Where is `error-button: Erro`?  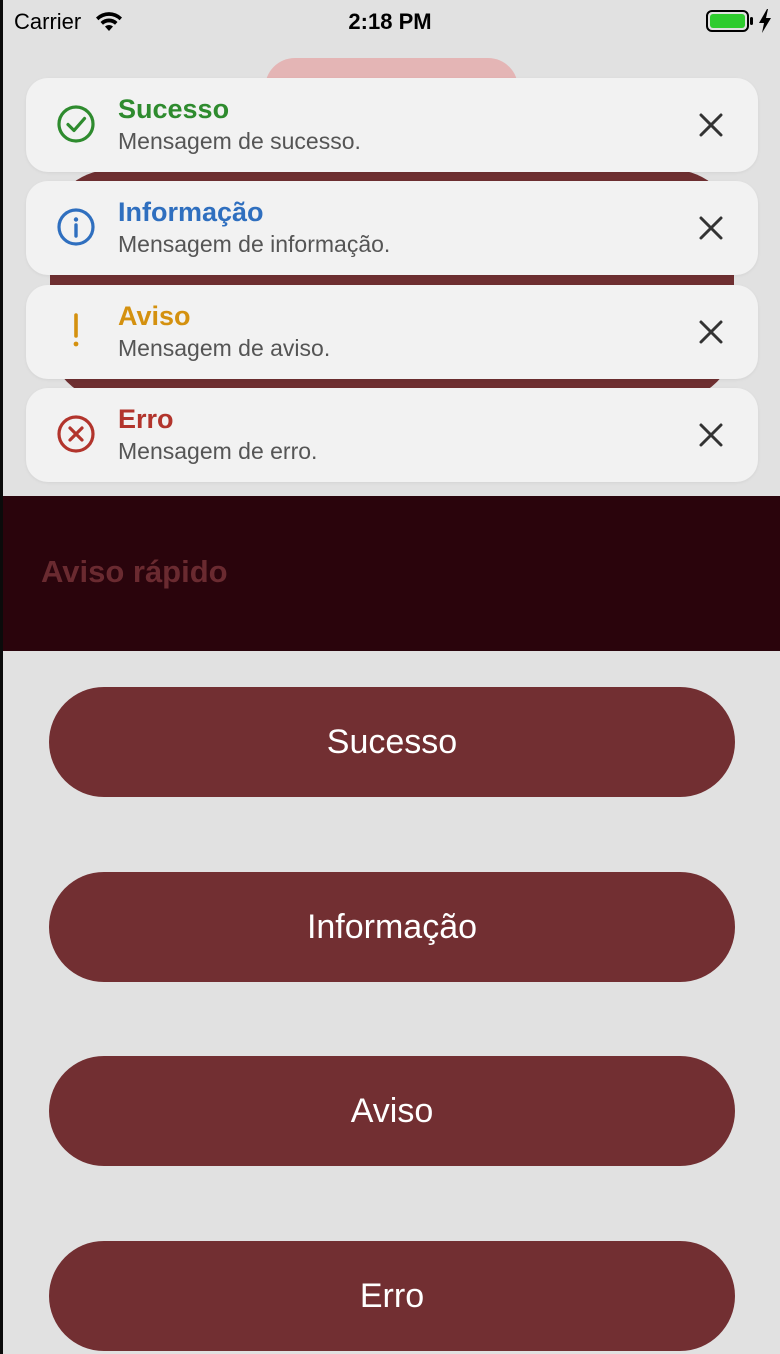 error-button: Erro is located at coordinates (392, 1296).